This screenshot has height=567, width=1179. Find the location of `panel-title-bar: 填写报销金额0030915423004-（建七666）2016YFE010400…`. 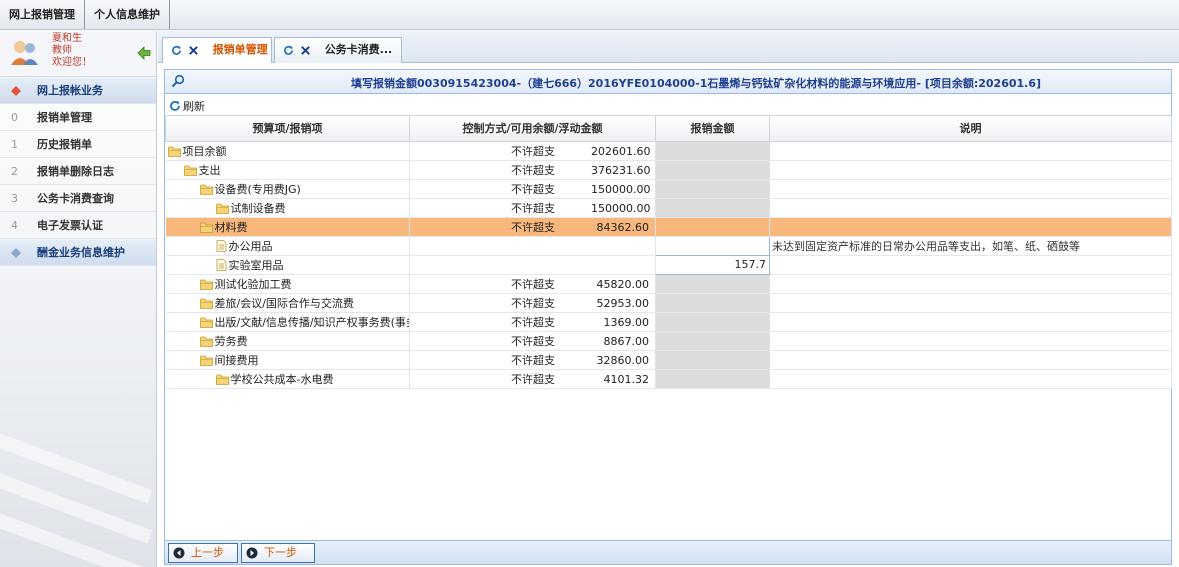

panel-title-bar: 填写报销金额0030915423004-（建七666）2016YFE010400… is located at coordinates (668, 82).